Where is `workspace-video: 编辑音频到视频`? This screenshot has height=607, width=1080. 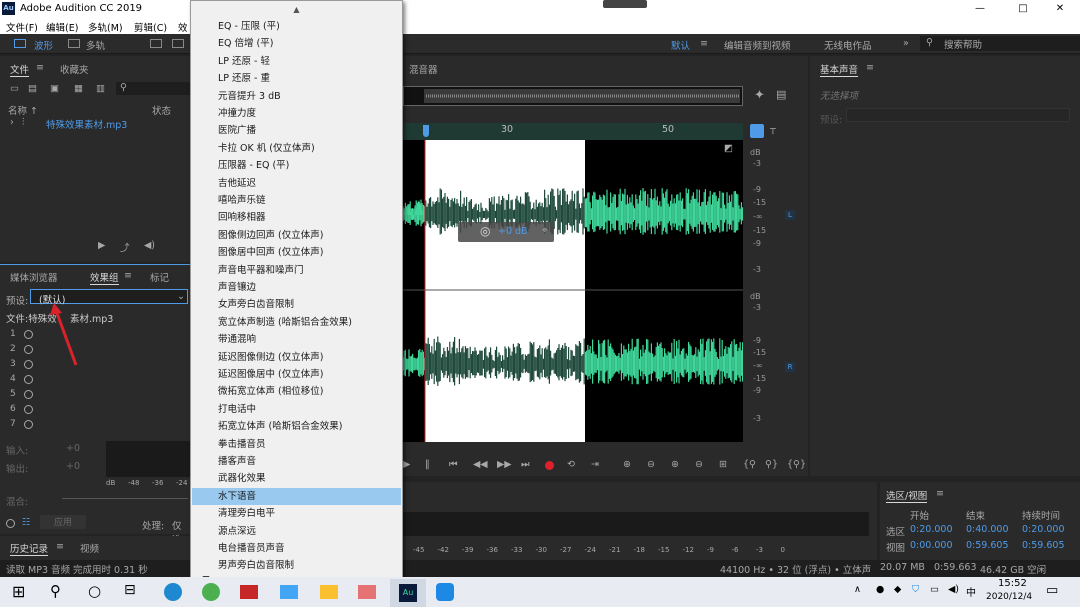 workspace-video: 编辑音频到视频 is located at coordinates (757, 45).